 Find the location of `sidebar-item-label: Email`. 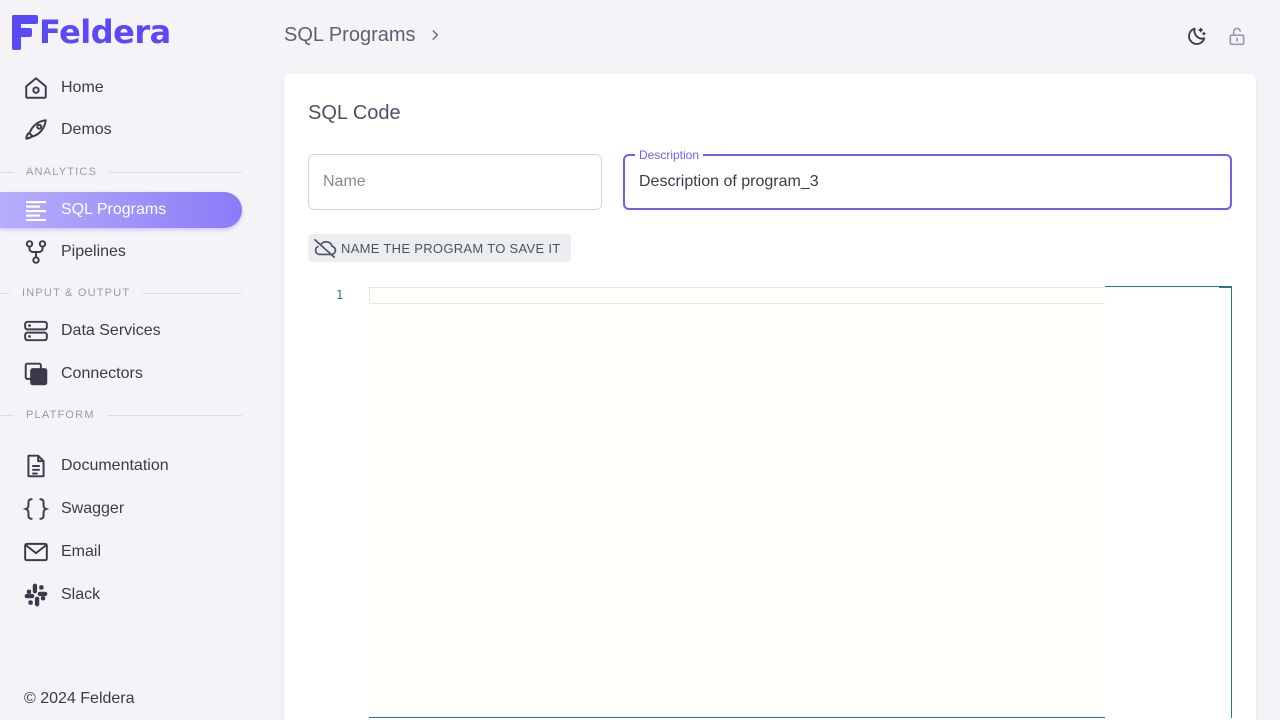

sidebar-item-label: Email is located at coordinates (81, 551).